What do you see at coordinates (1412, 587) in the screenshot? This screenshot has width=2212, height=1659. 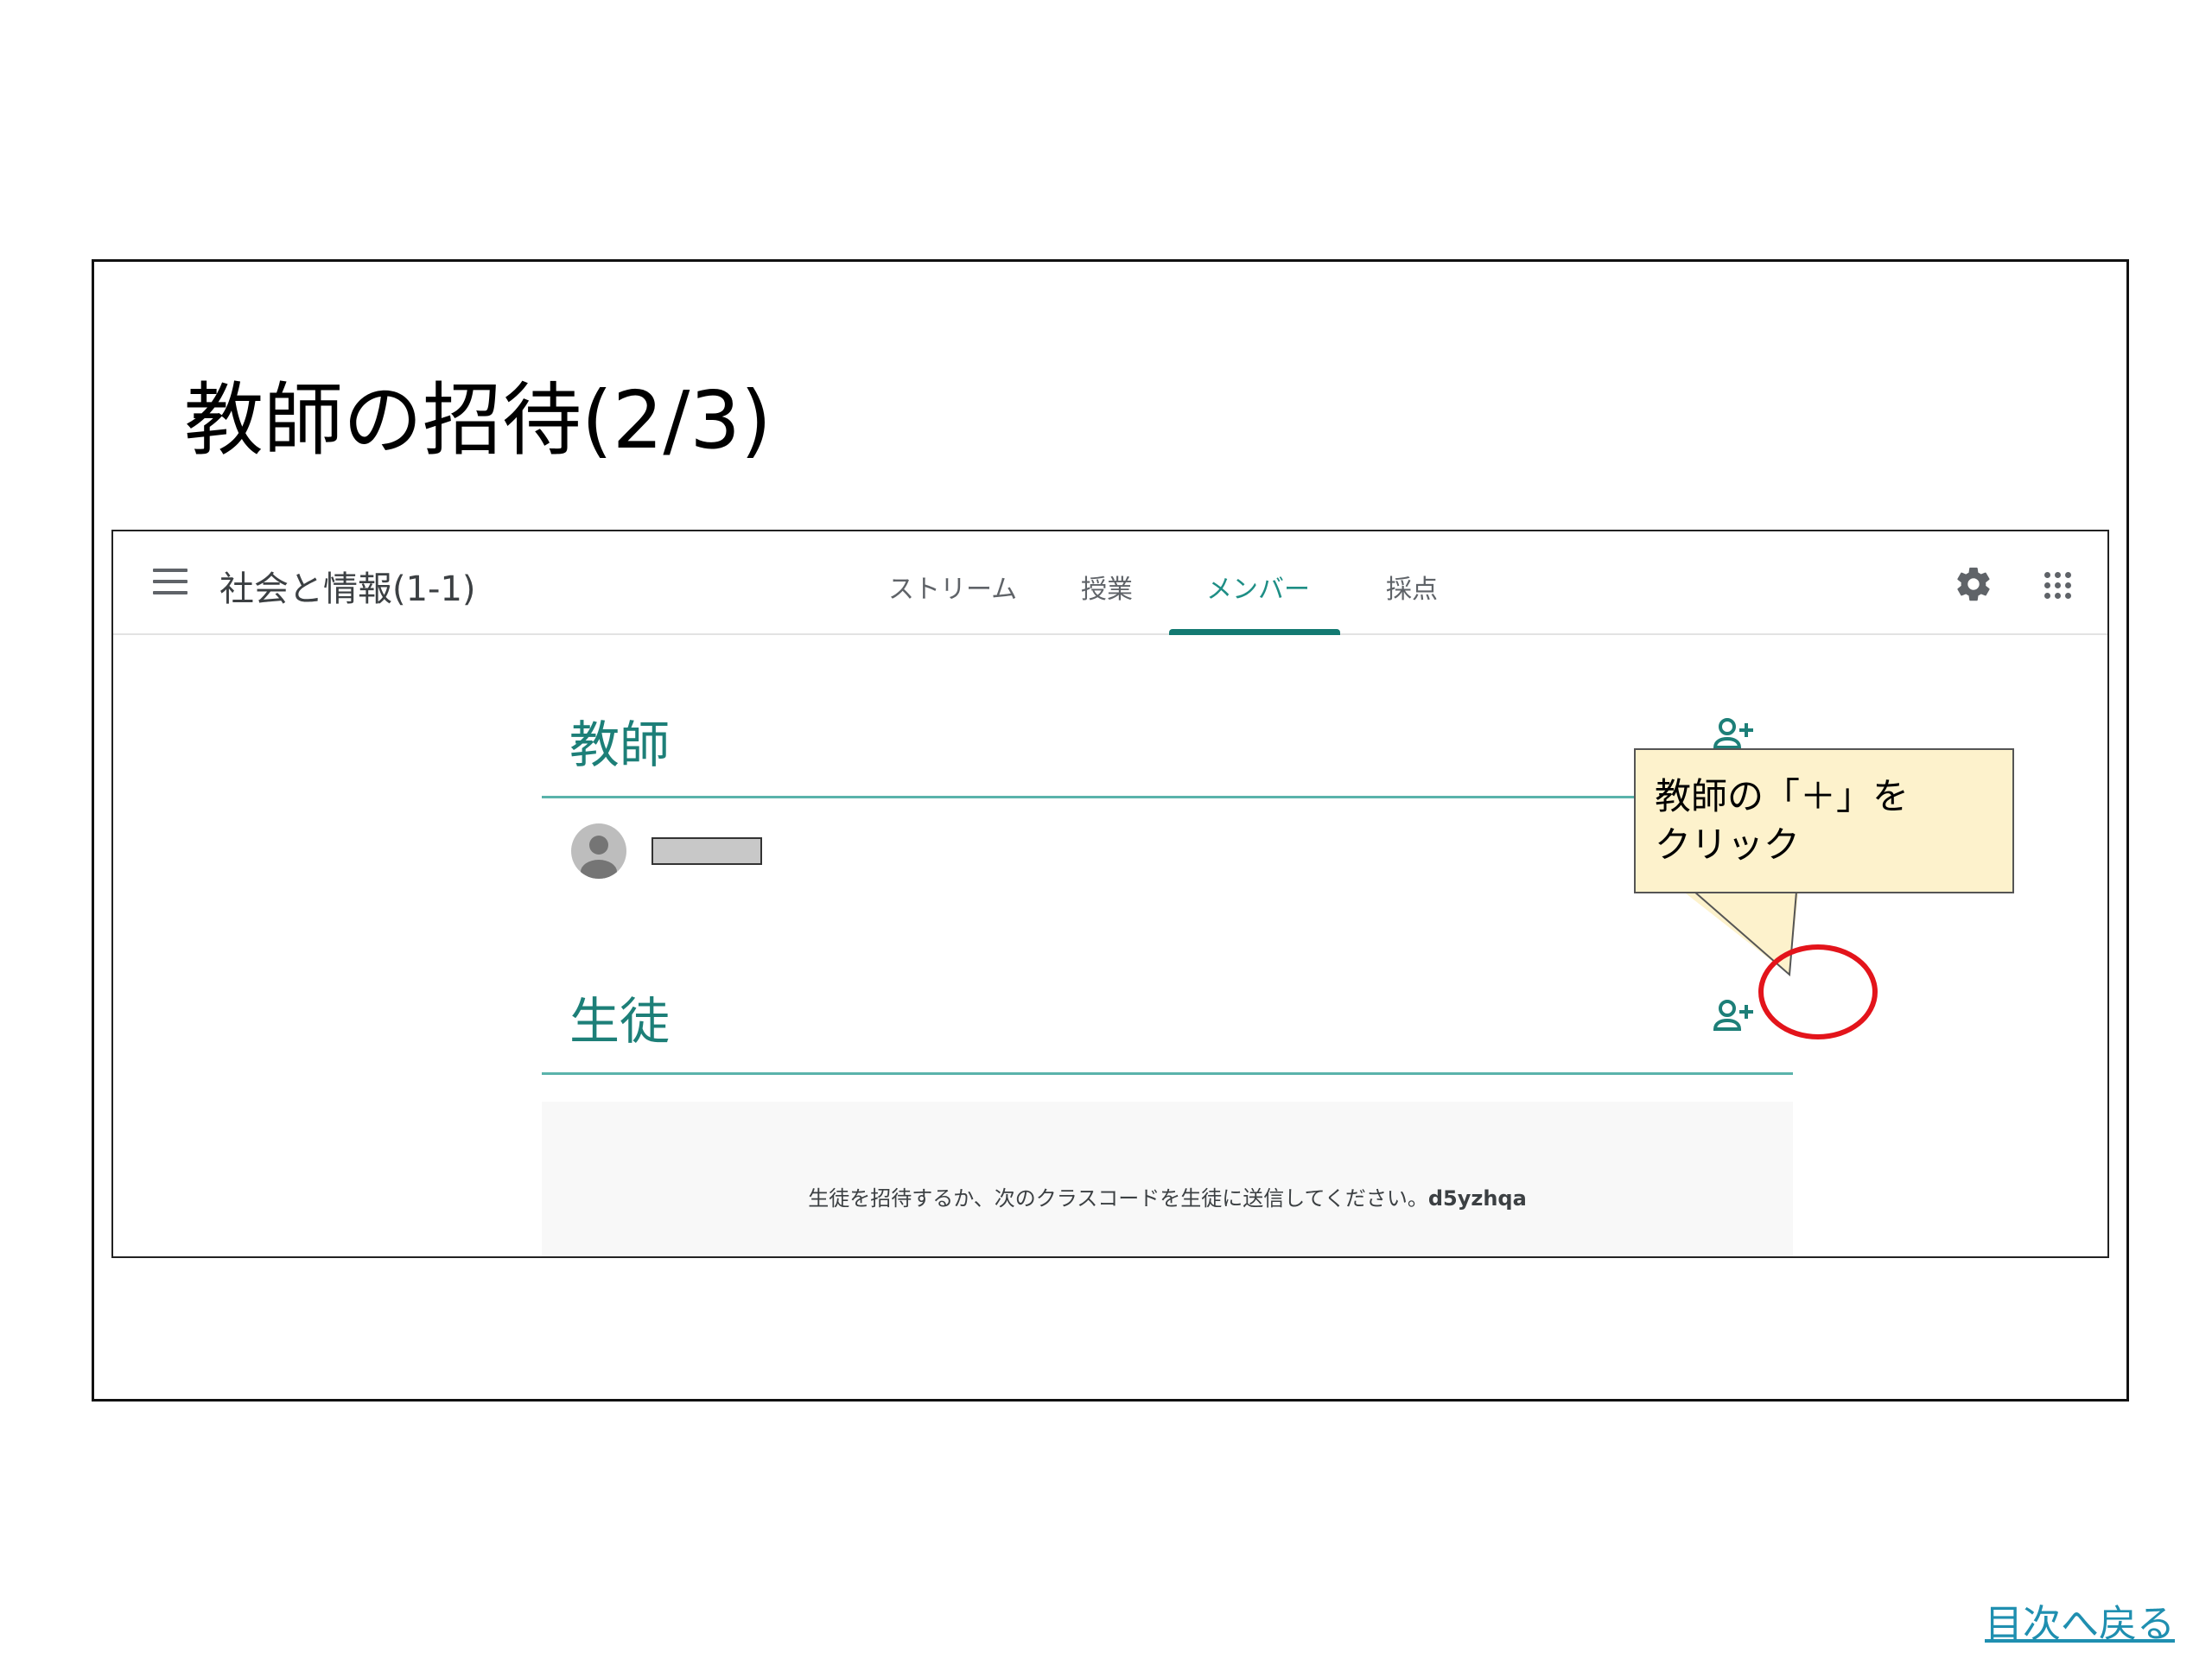 I see `tab-grades: 採点` at bounding box center [1412, 587].